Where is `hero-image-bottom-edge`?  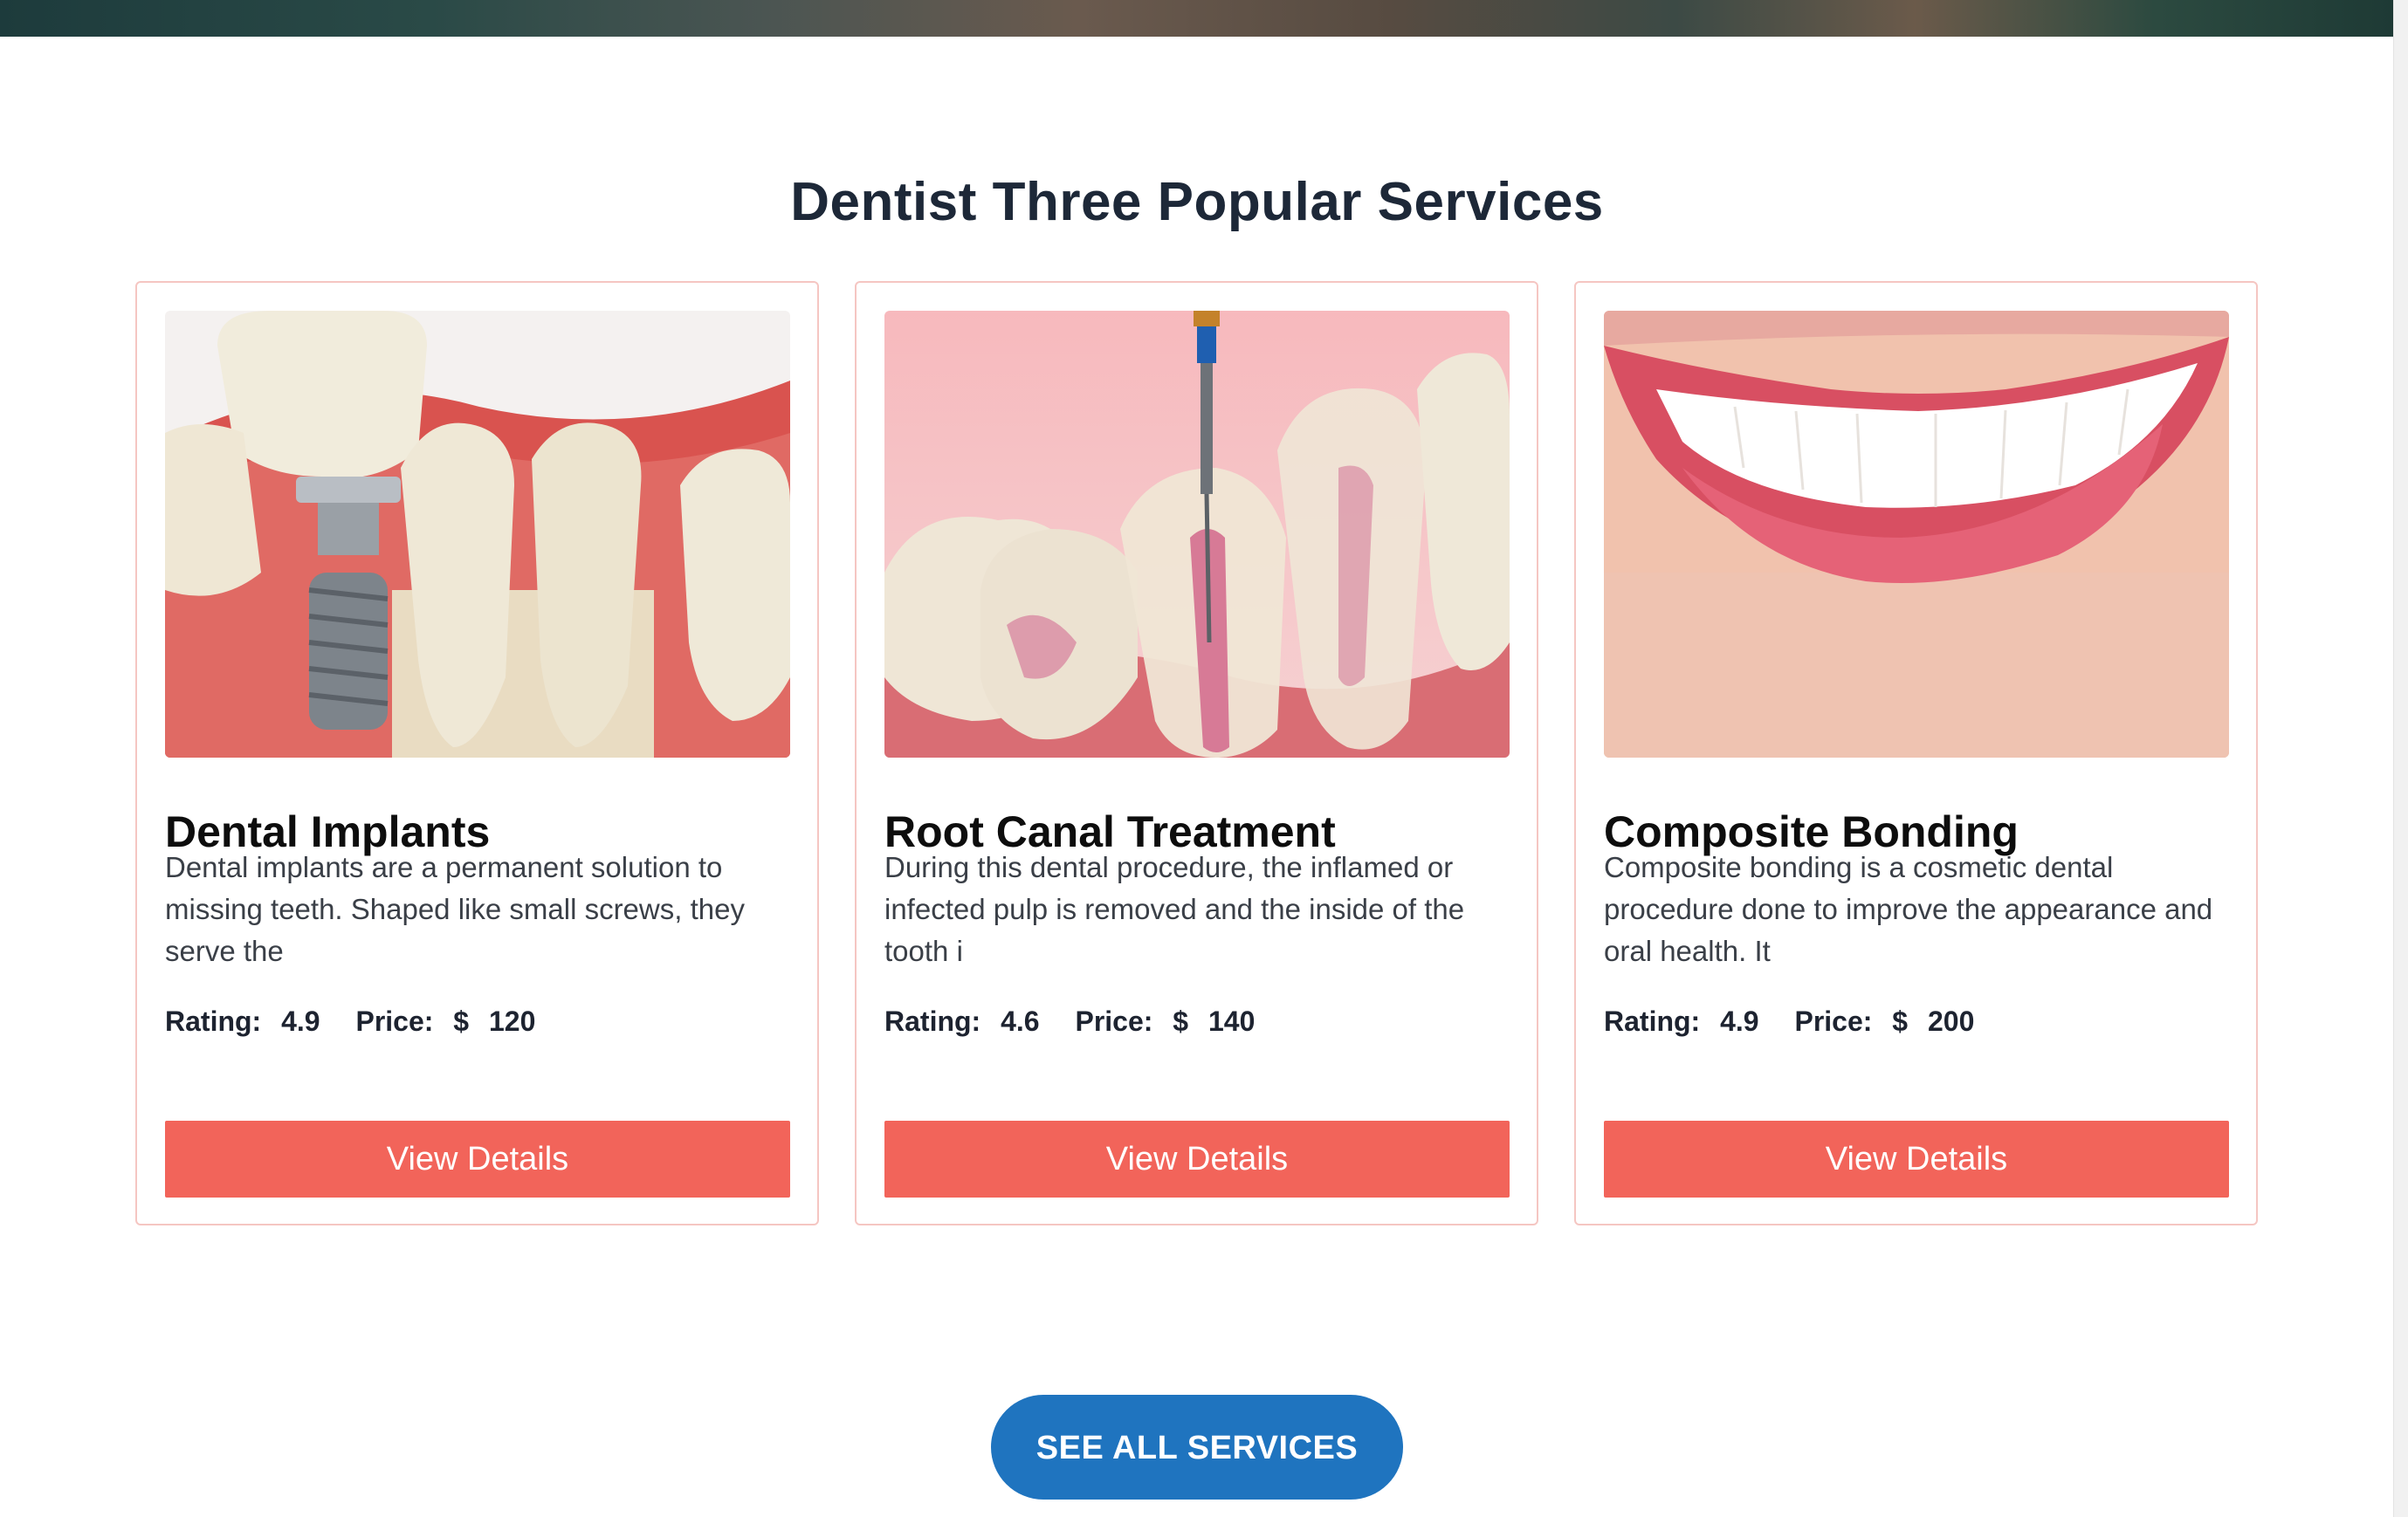 hero-image-bottom-edge is located at coordinates (1197, 18).